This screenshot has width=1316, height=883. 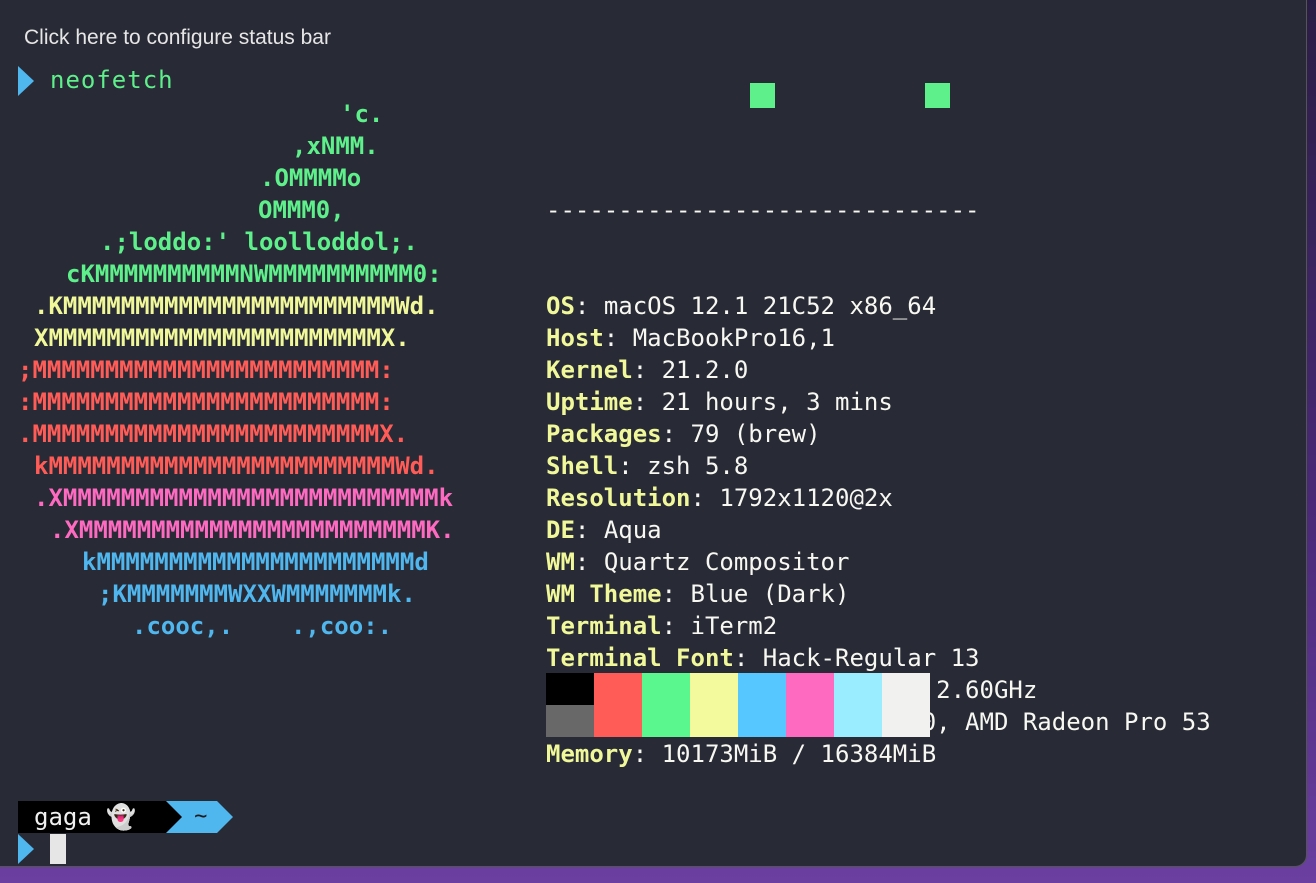 I want to click on info-row: Uptime: 21 hours, 3 mins, so click(x=878, y=402).